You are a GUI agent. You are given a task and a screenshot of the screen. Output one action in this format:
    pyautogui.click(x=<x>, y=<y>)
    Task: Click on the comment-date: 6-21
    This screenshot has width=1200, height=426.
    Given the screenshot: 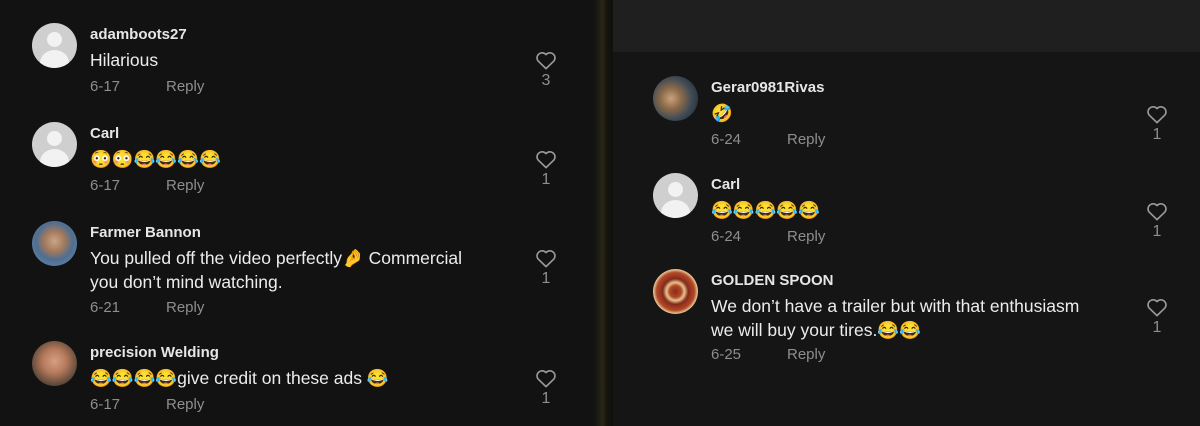 What is the action you would take?
    pyautogui.click(x=105, y=307)
    